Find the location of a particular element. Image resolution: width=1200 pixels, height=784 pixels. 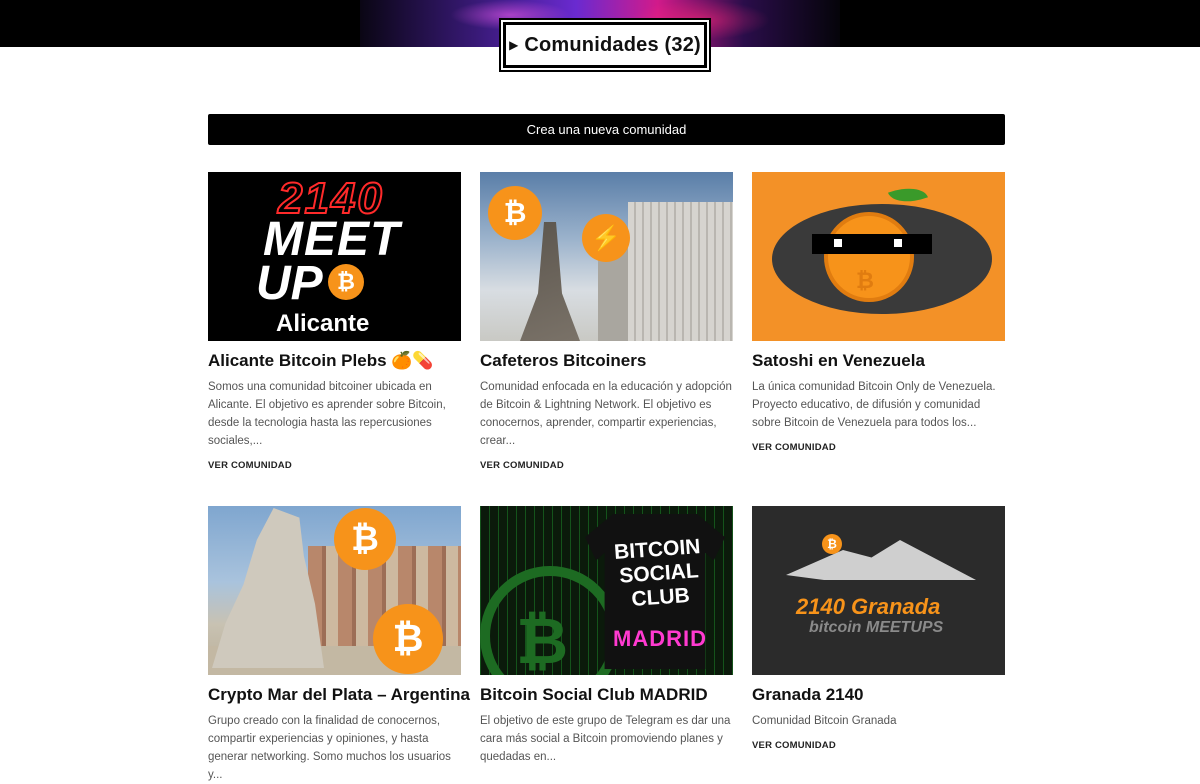

section-title-badge: ▶ Comunidades (32) is located at coordinates (605, 45).